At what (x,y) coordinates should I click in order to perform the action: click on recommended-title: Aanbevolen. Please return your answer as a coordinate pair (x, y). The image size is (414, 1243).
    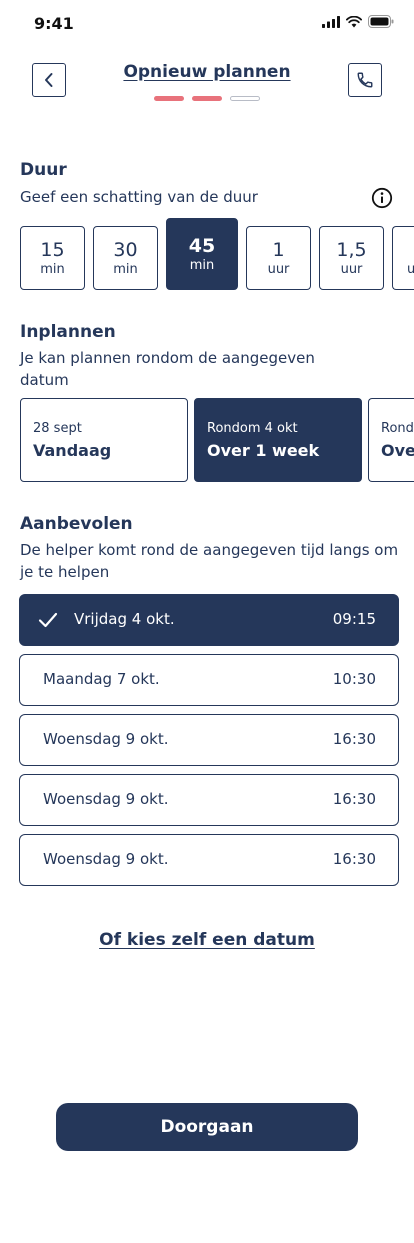
    Looking at the image, I should click on (76, 524).